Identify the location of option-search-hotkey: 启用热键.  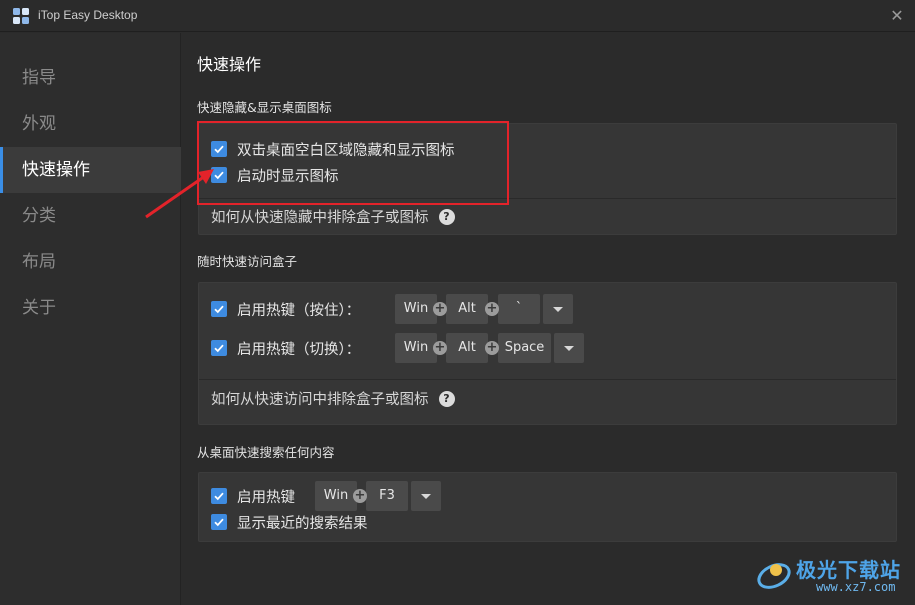
(253, 496).